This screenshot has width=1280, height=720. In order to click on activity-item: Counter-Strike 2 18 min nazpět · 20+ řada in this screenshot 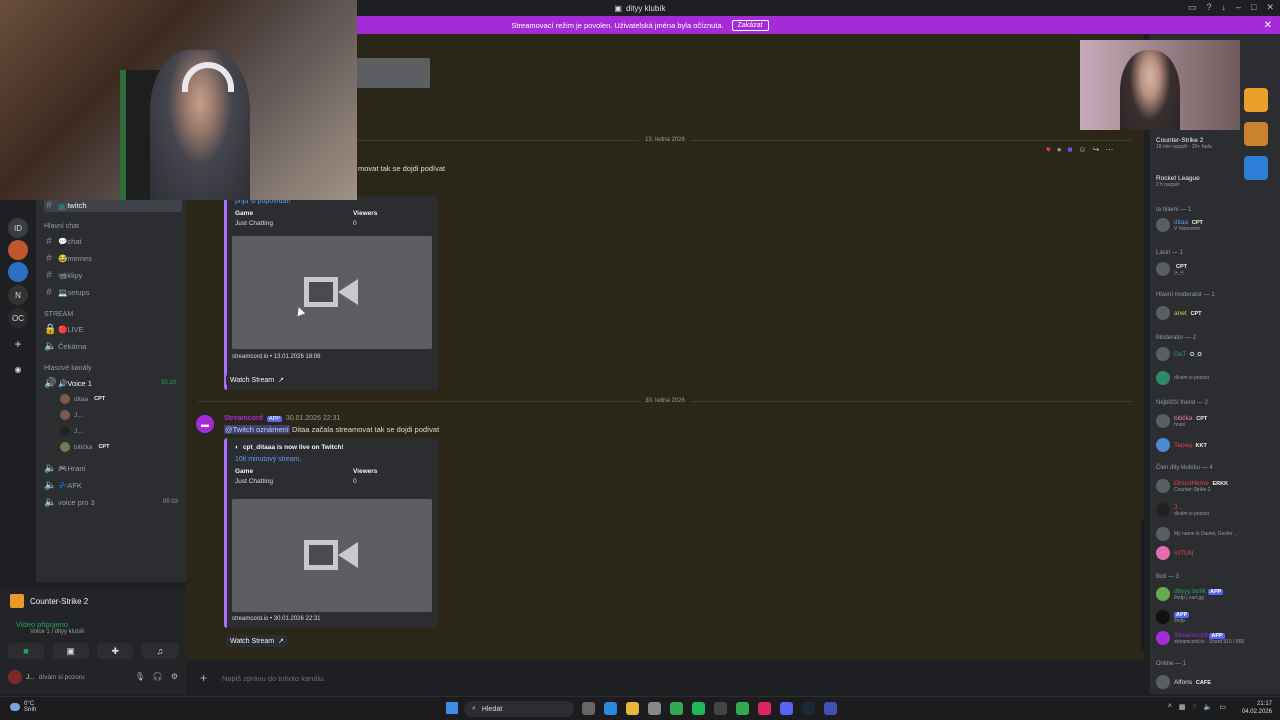, I will do `click(1184, 143)`.